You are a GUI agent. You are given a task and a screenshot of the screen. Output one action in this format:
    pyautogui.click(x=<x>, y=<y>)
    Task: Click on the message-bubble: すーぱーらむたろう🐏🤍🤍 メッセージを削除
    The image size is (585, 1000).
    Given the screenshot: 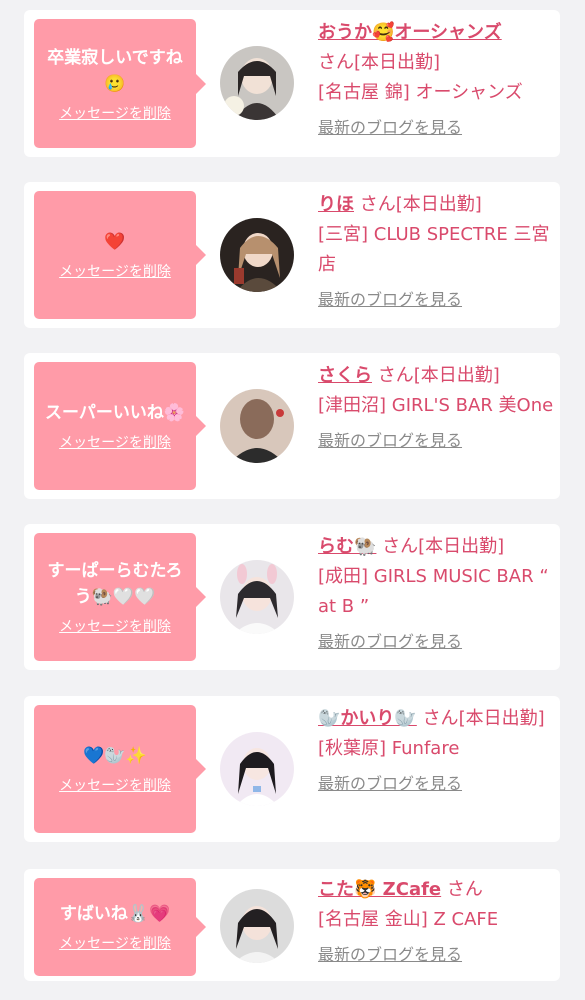 What is the action you would take?
    pyautogui.click(x=120, y=597)
    